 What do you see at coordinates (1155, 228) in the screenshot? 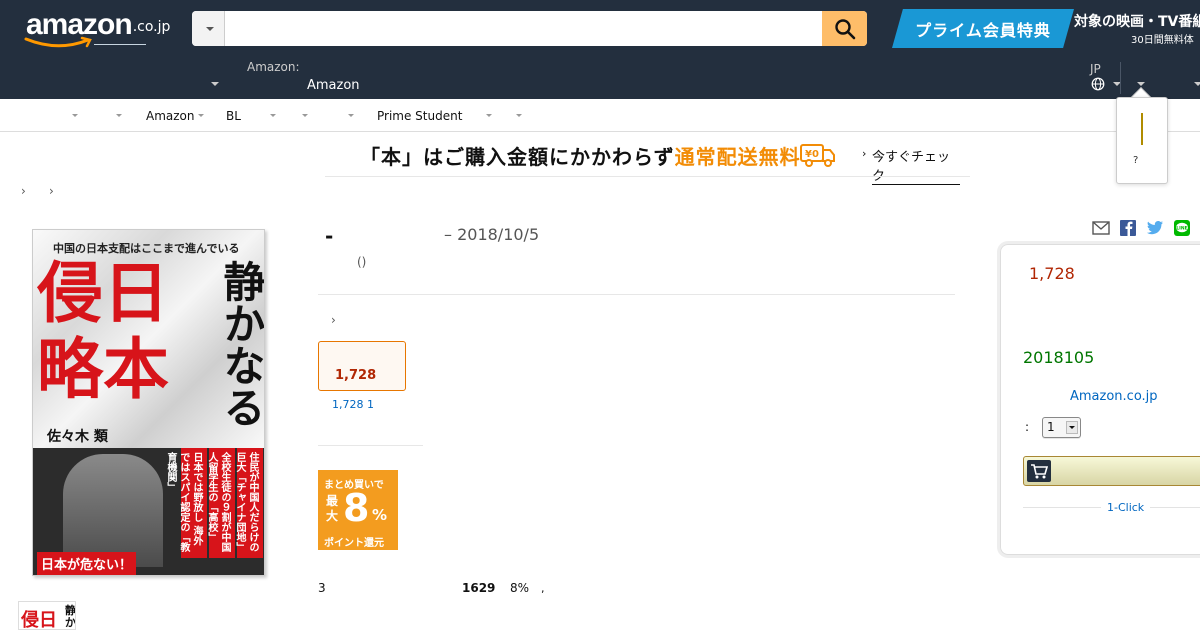
I see `twitter-icon` at bounding box center [1155, 228].